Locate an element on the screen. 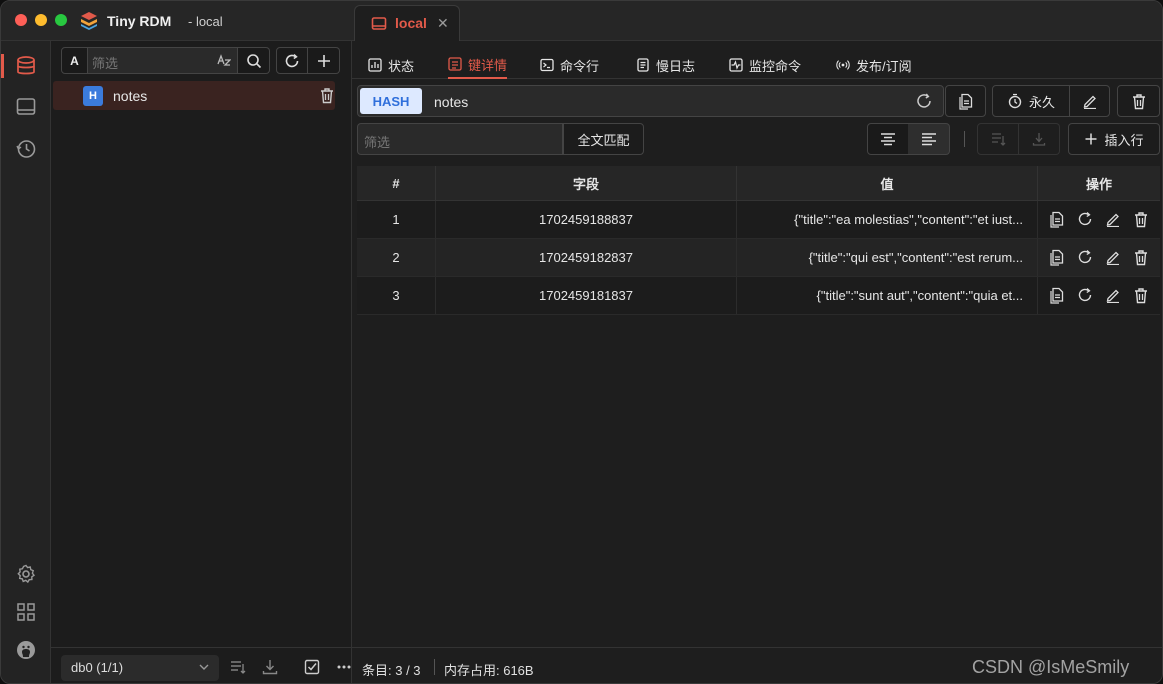 This screenshot has height=684, width=1163. column-index: # is located at coordinates (396, 183).